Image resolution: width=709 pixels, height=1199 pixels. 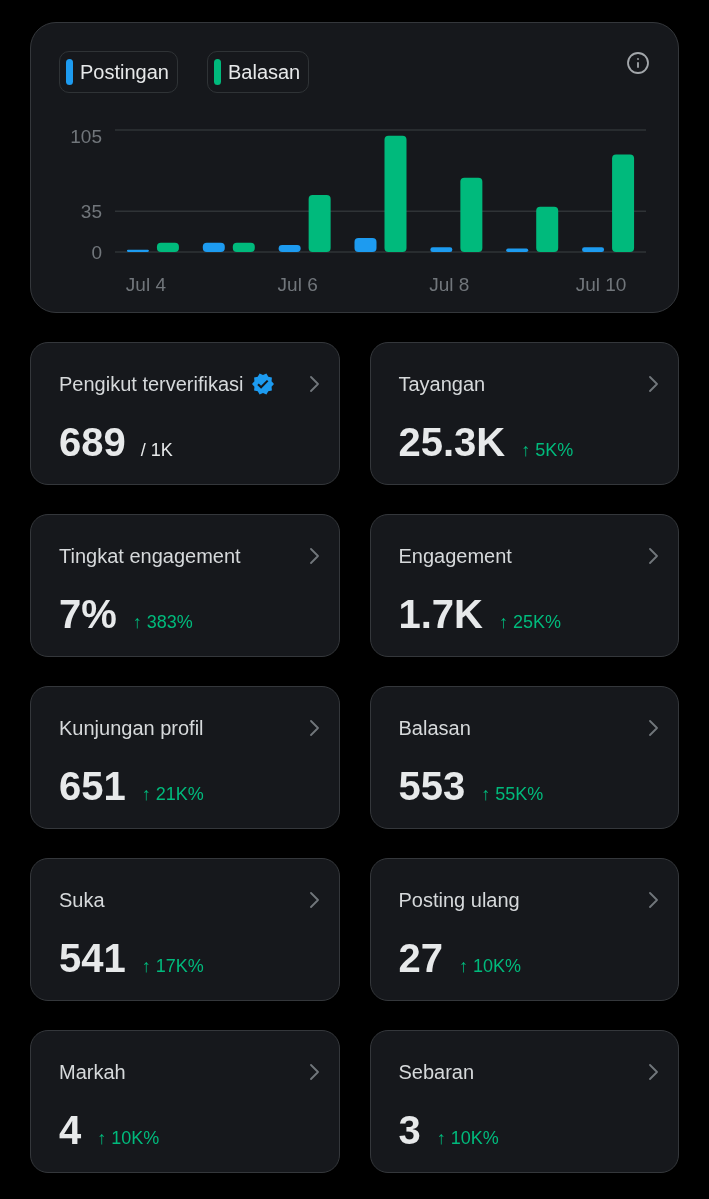 I want to click on metric-card: Pengikut terverifikasi 689 / 1K, so click(x=185, y=413).